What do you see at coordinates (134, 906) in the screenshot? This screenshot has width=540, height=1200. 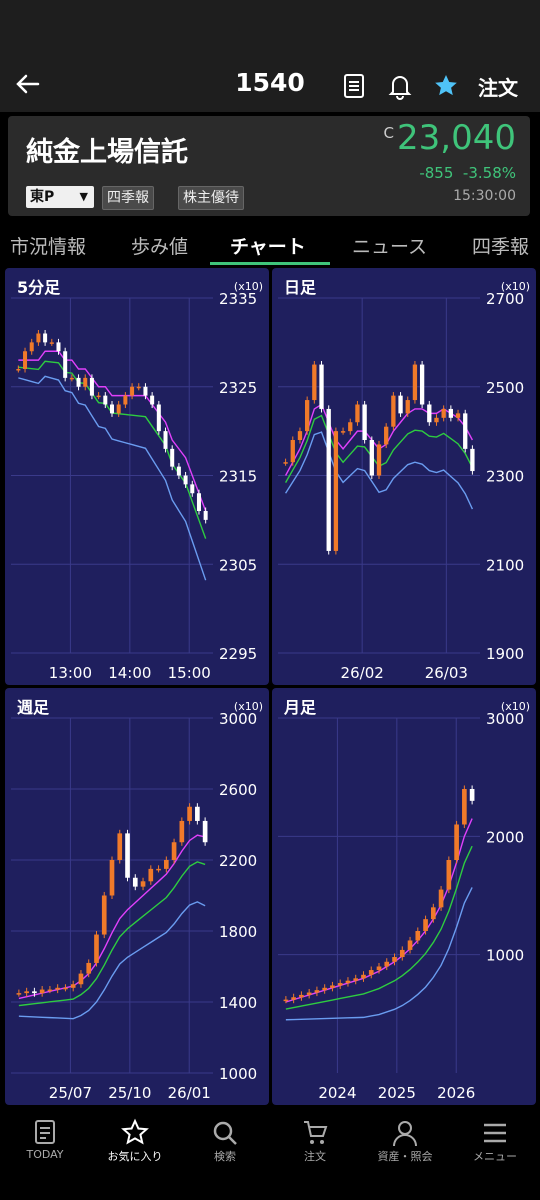 I see `candlestick-chart: 30002600220018001400100025/07 25/10 26/01` at bounding box center [134, 906].